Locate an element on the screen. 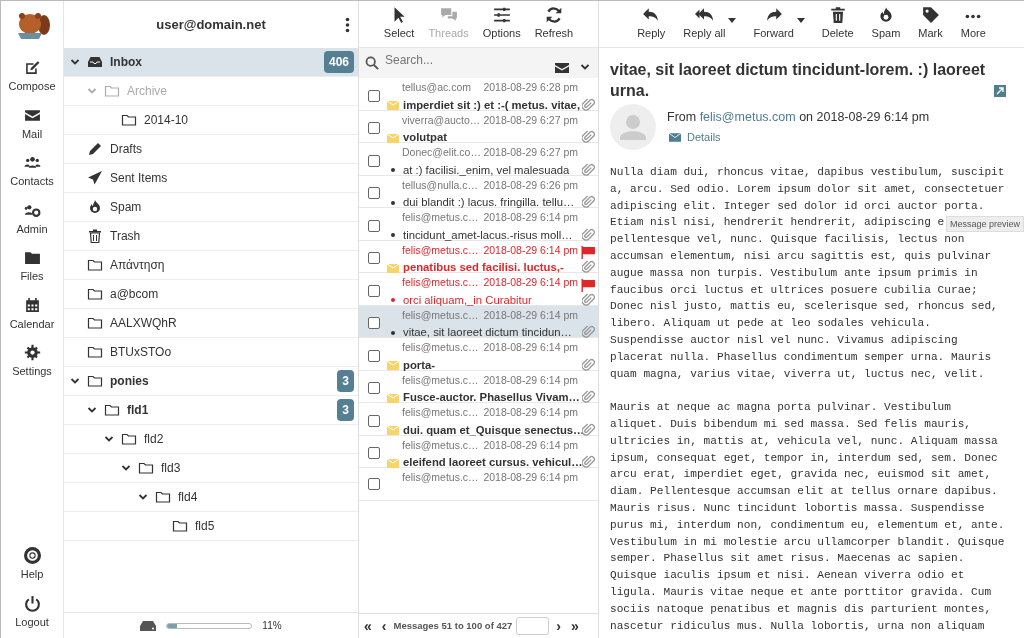 Image resolution: width=1024 pixels, height=638 pixels. toolbar-button: Spam is located at coordinates (886, 24).